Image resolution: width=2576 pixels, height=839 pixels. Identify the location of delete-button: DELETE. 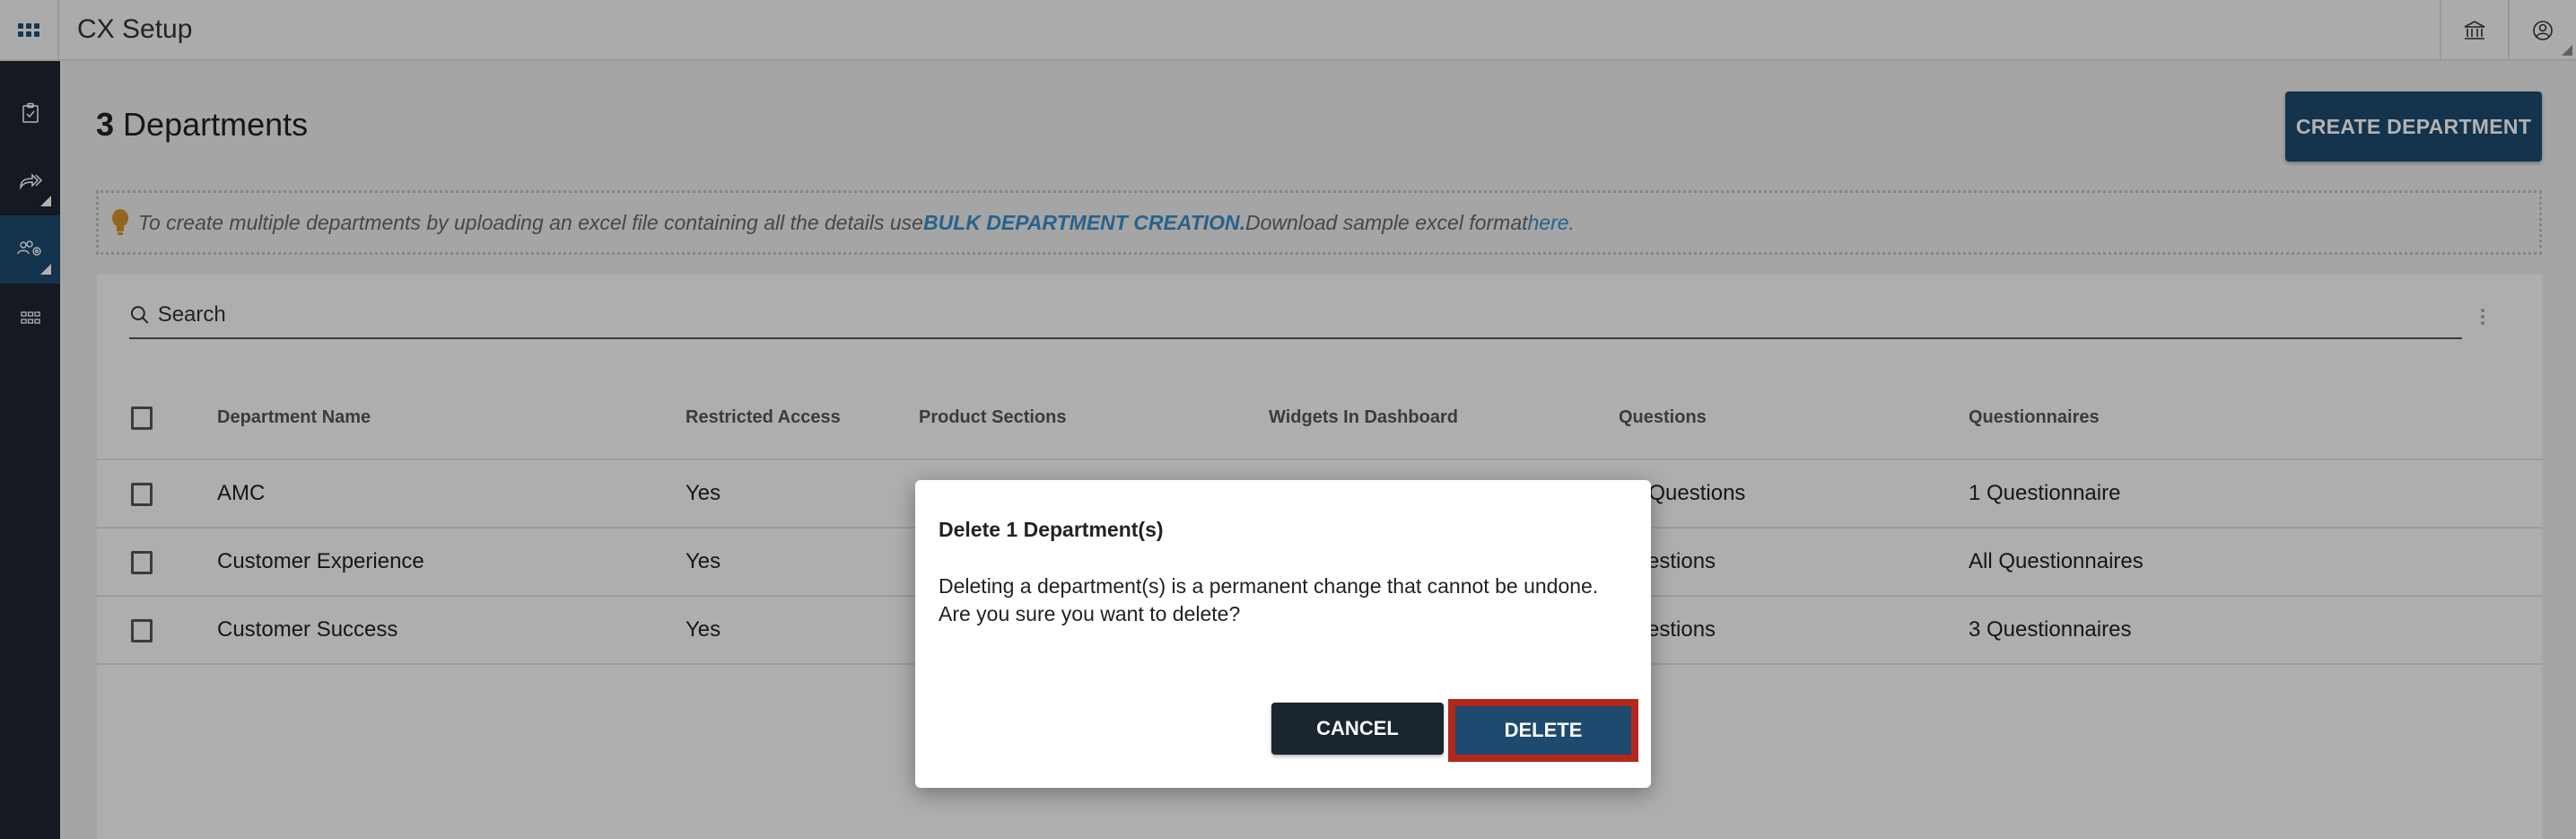
(1543, 730).